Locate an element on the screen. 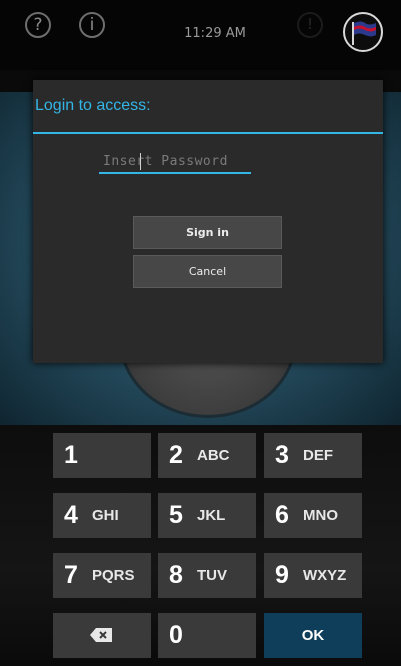 This screenshot has width=401, height=666. key-letters: WXYZ is located at coordinates (325, 575).